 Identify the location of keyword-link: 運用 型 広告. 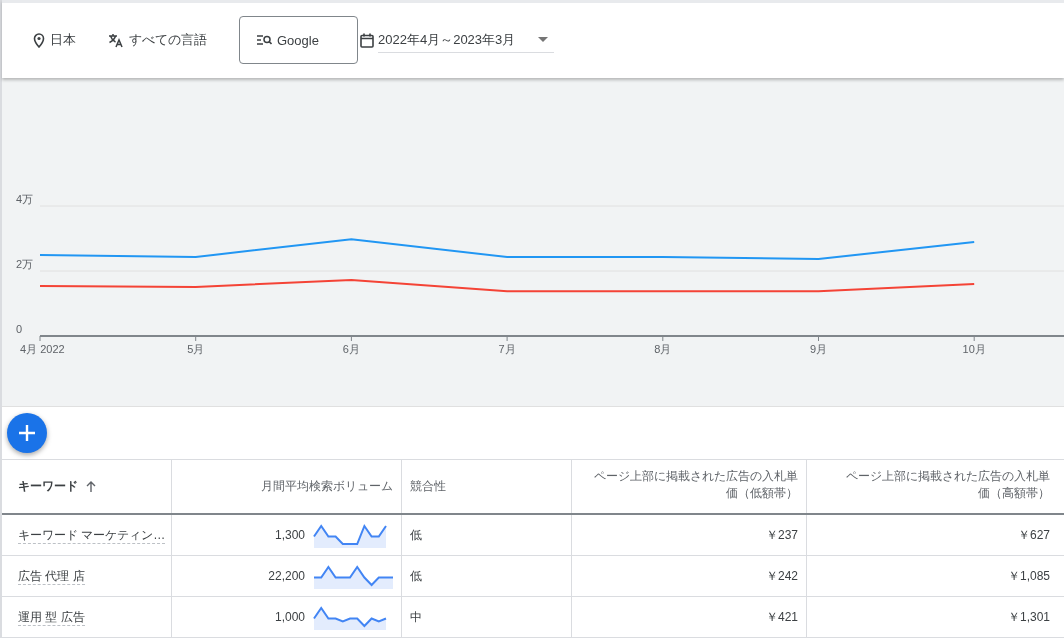
(51, 617).